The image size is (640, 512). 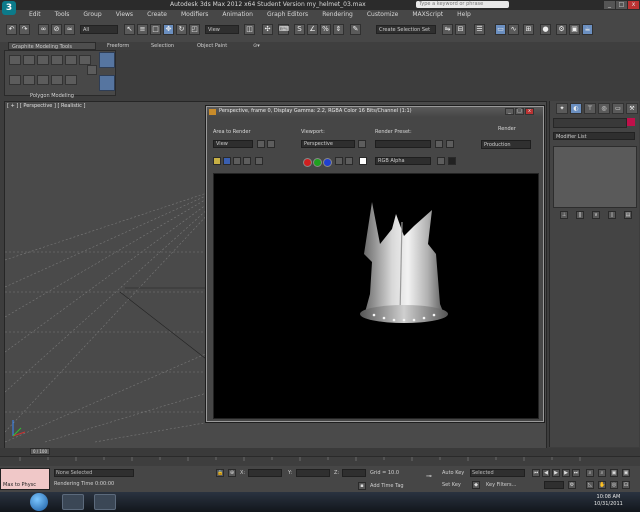 What do you see at coordinates (25, 479) in the screenshot?
I see `maxscript-listener: Max to Physc` at bounding box center [25, 479].